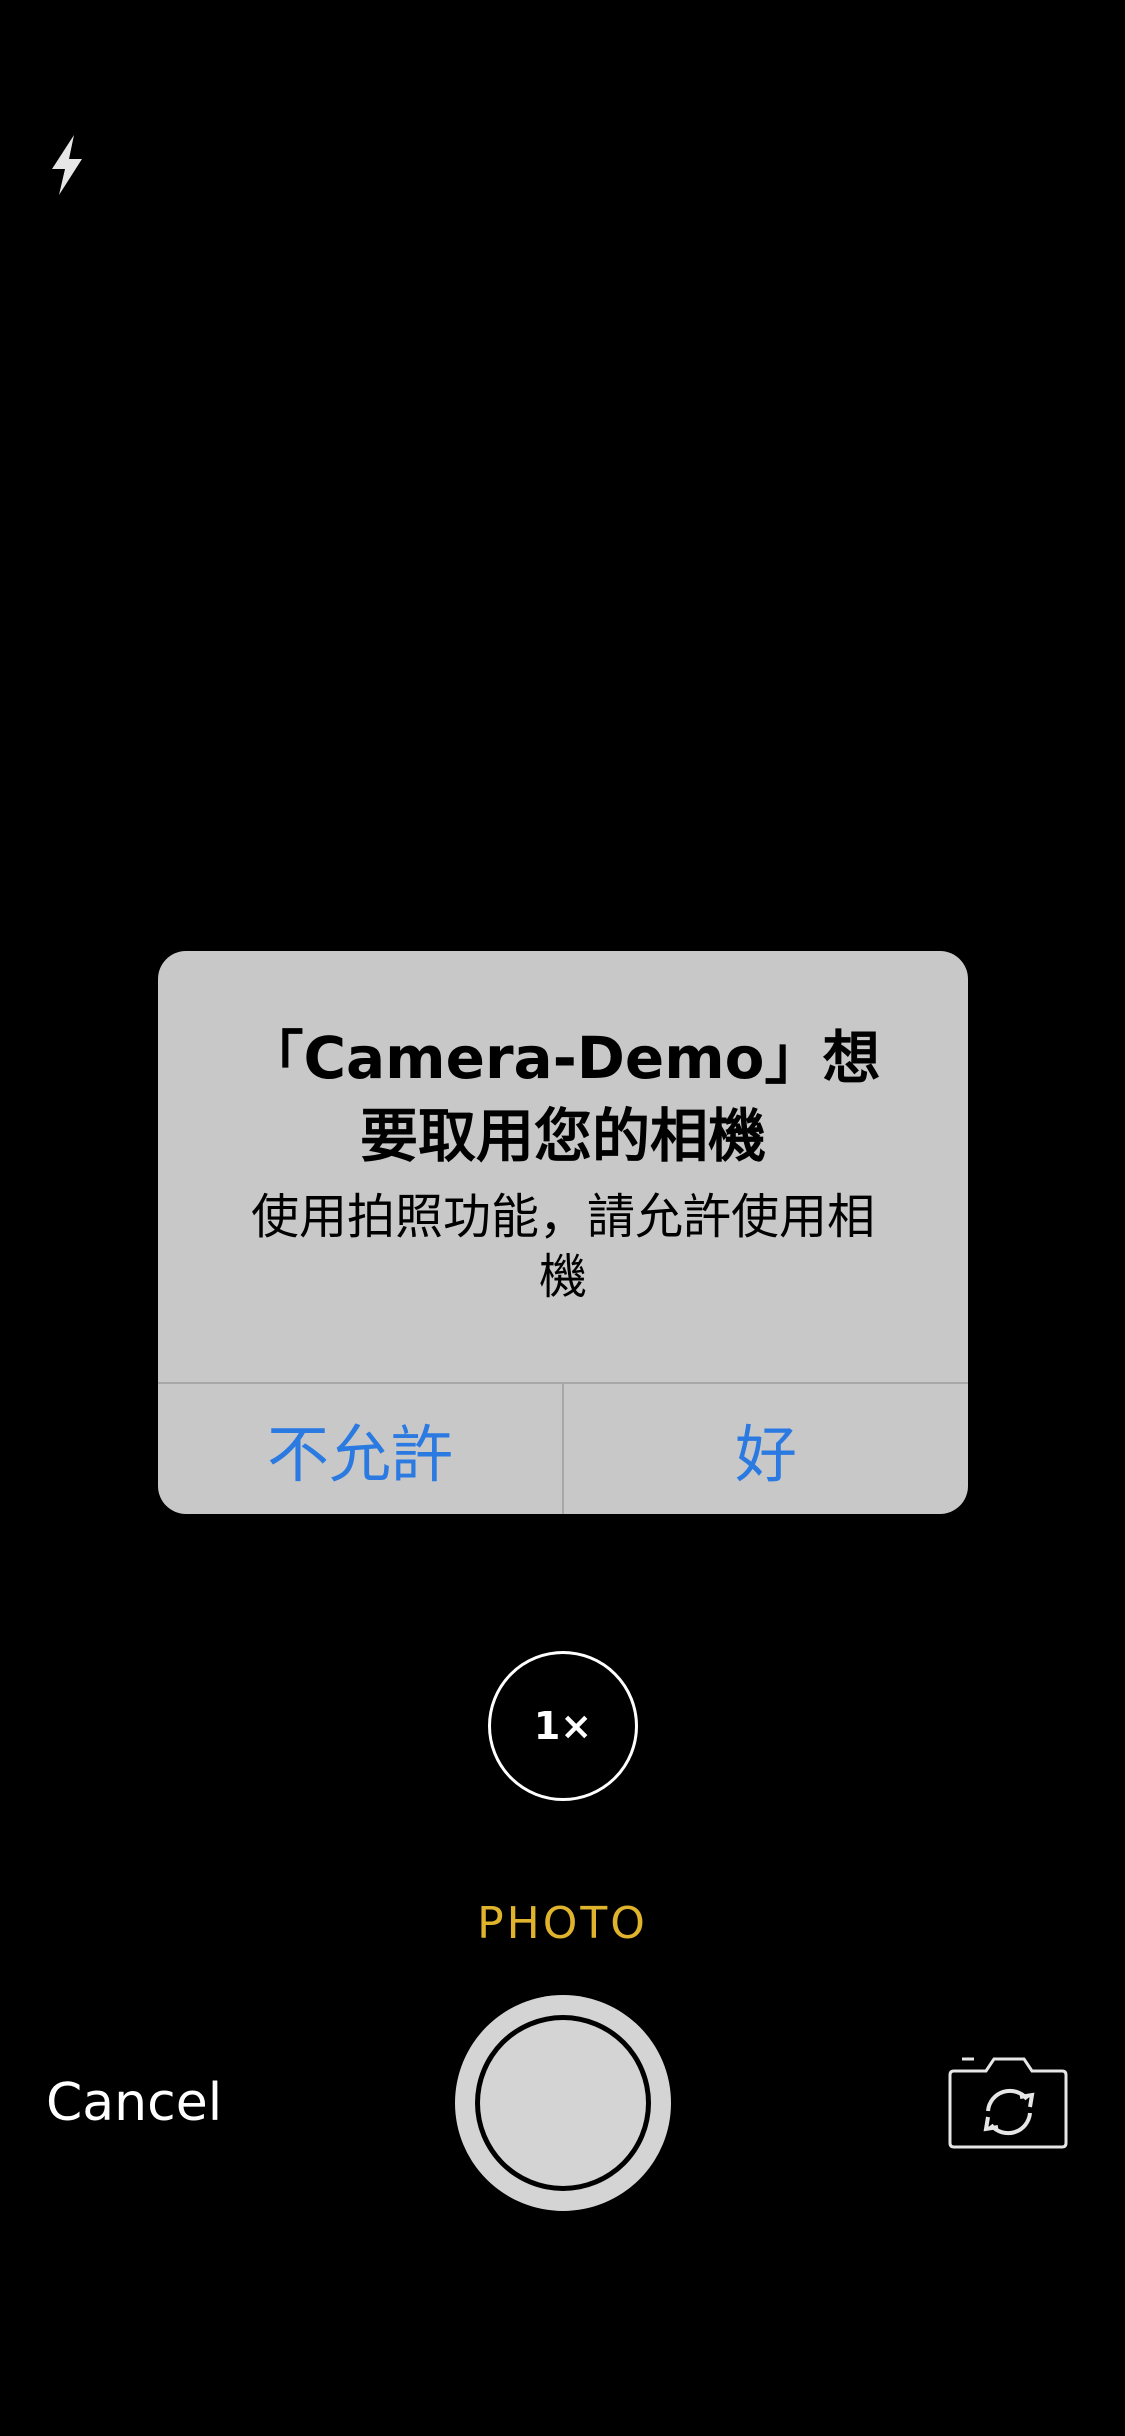  Describe the element at coordinates (766, 1449) in the screenshot. I see `allow-button: 好` at that location.